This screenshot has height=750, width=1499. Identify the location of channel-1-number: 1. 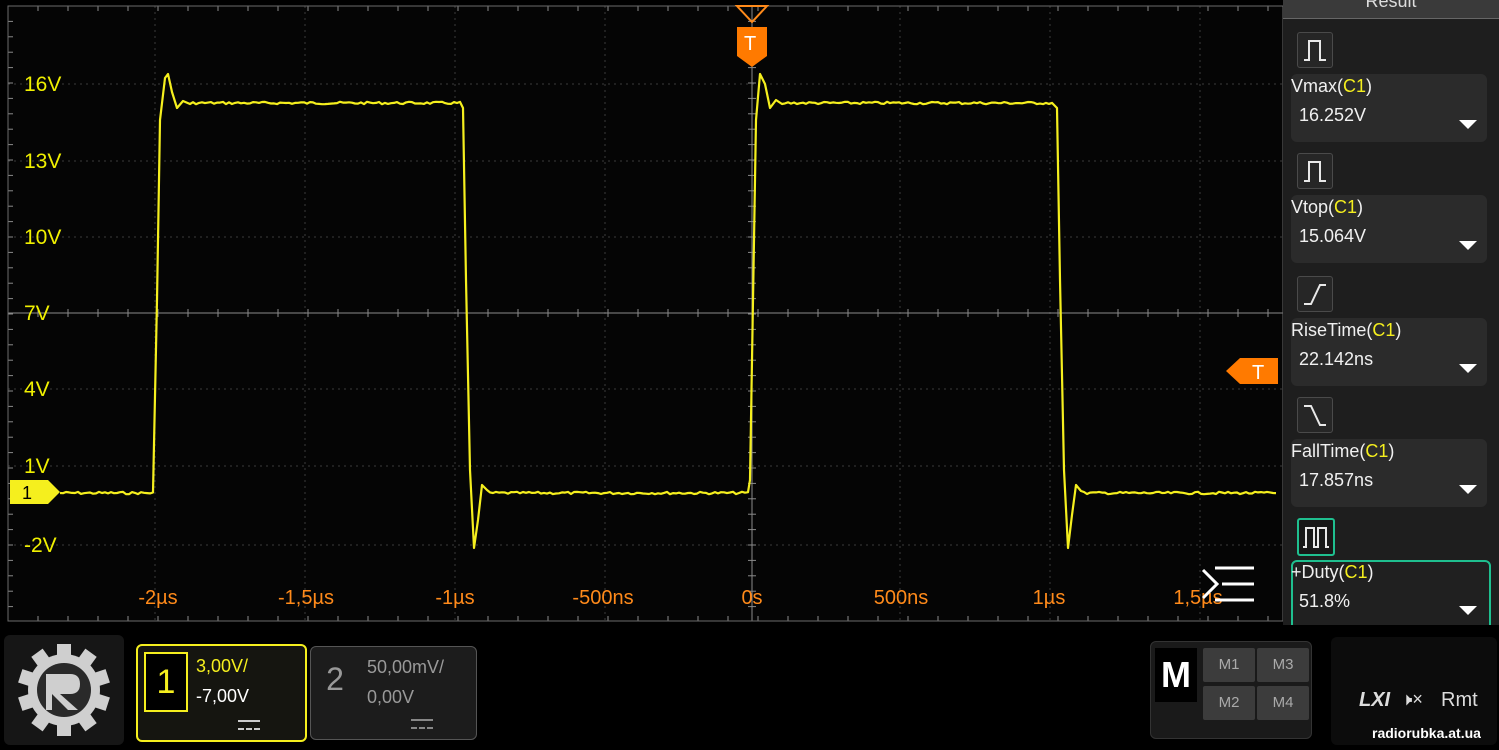
(166, 682).